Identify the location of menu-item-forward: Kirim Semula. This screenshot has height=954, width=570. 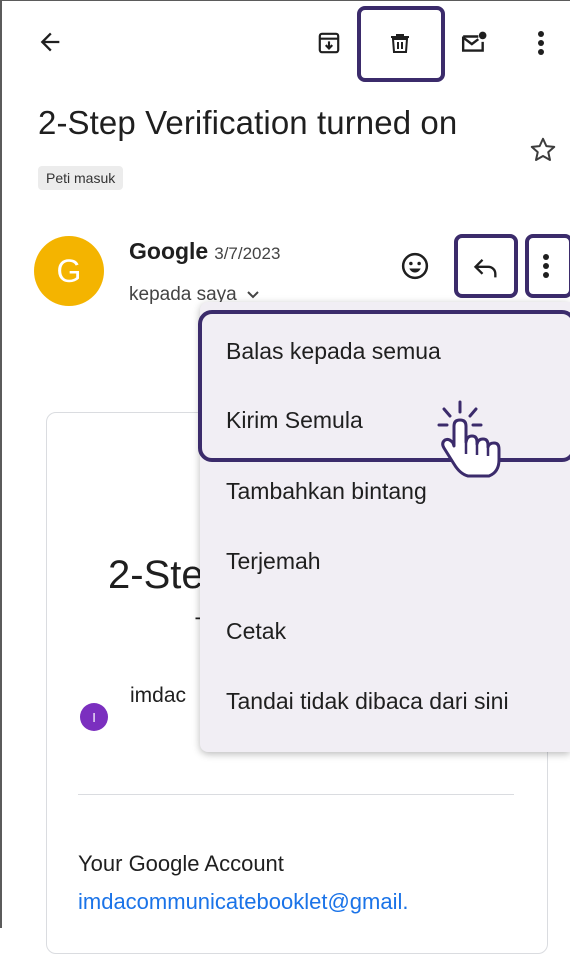
(294, 420).